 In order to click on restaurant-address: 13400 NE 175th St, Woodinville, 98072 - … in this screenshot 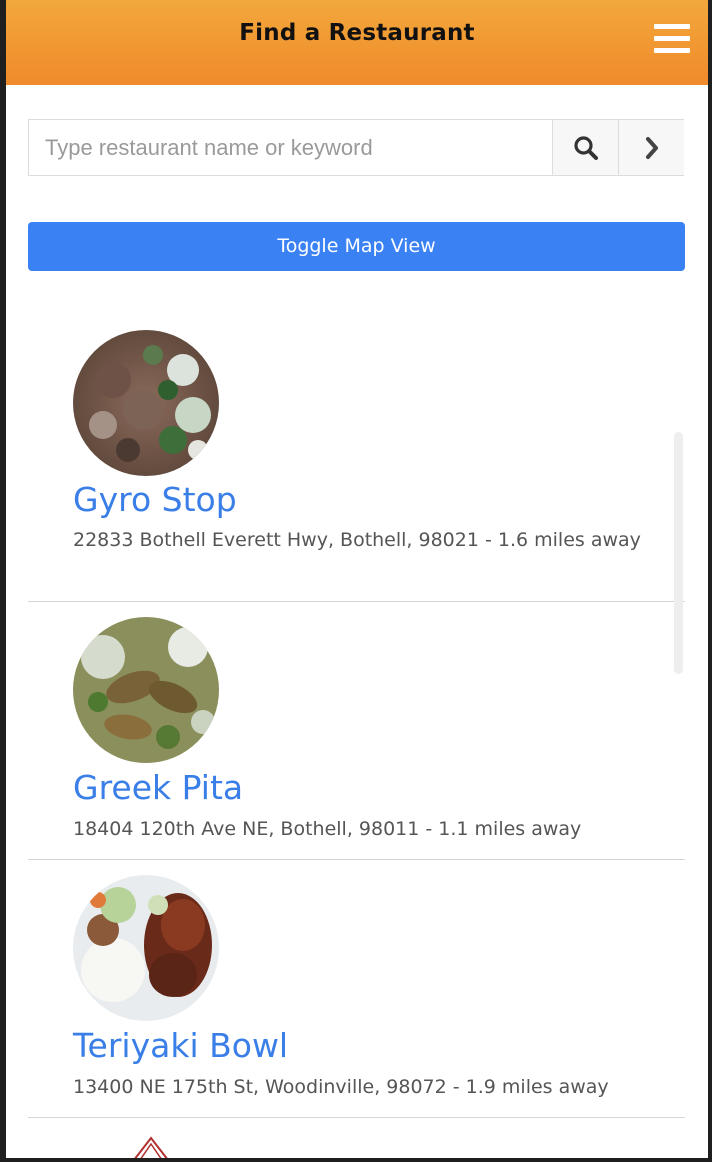, I will do `click(341, 1087)`.